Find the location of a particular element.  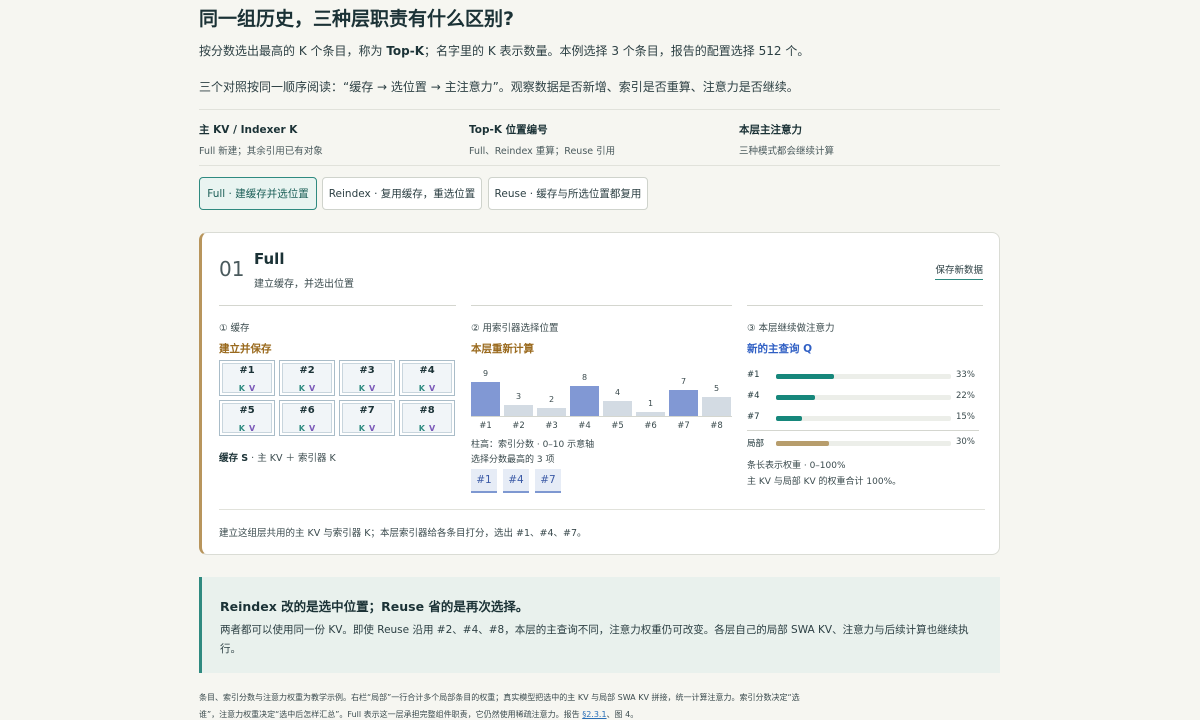

attention-title: 新的主查询 Q is located at coordinates (780, 349).